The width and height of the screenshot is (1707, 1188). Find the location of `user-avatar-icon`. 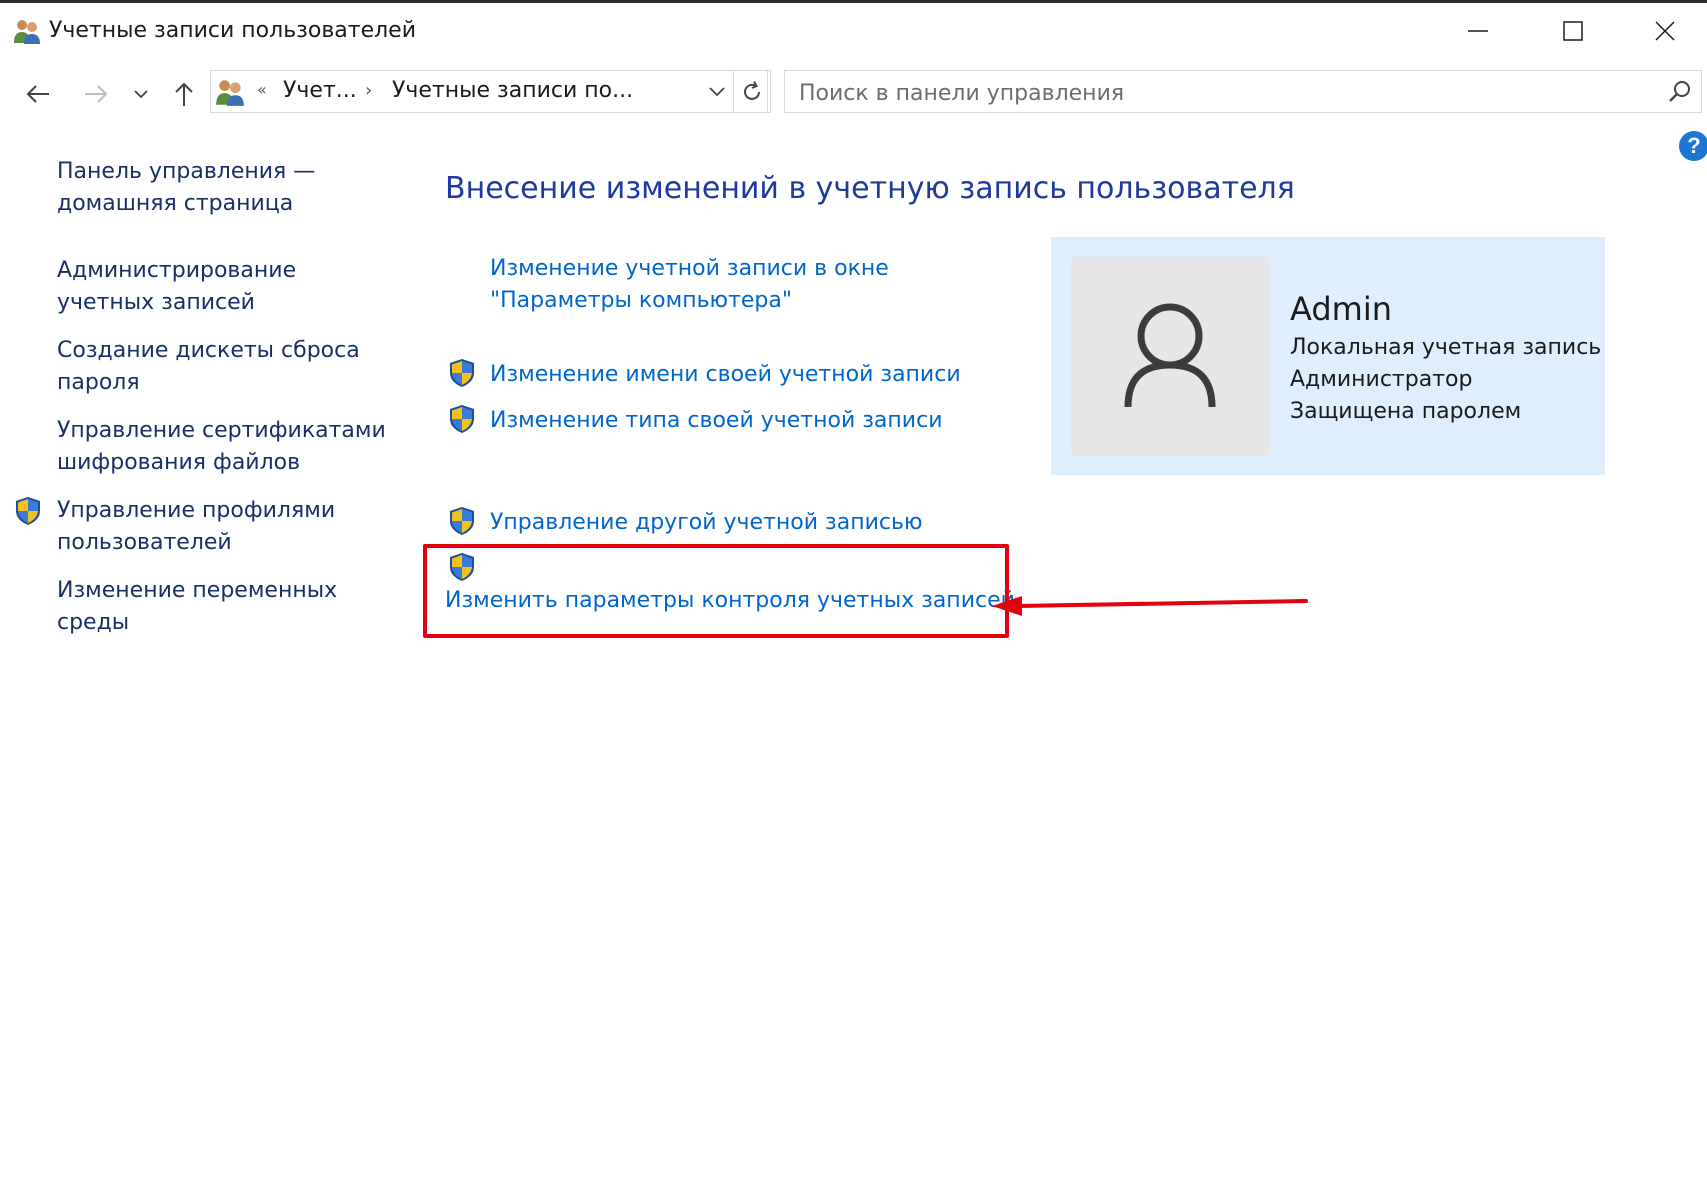

user-avatar-icon is located at coordinates (1170, 355).